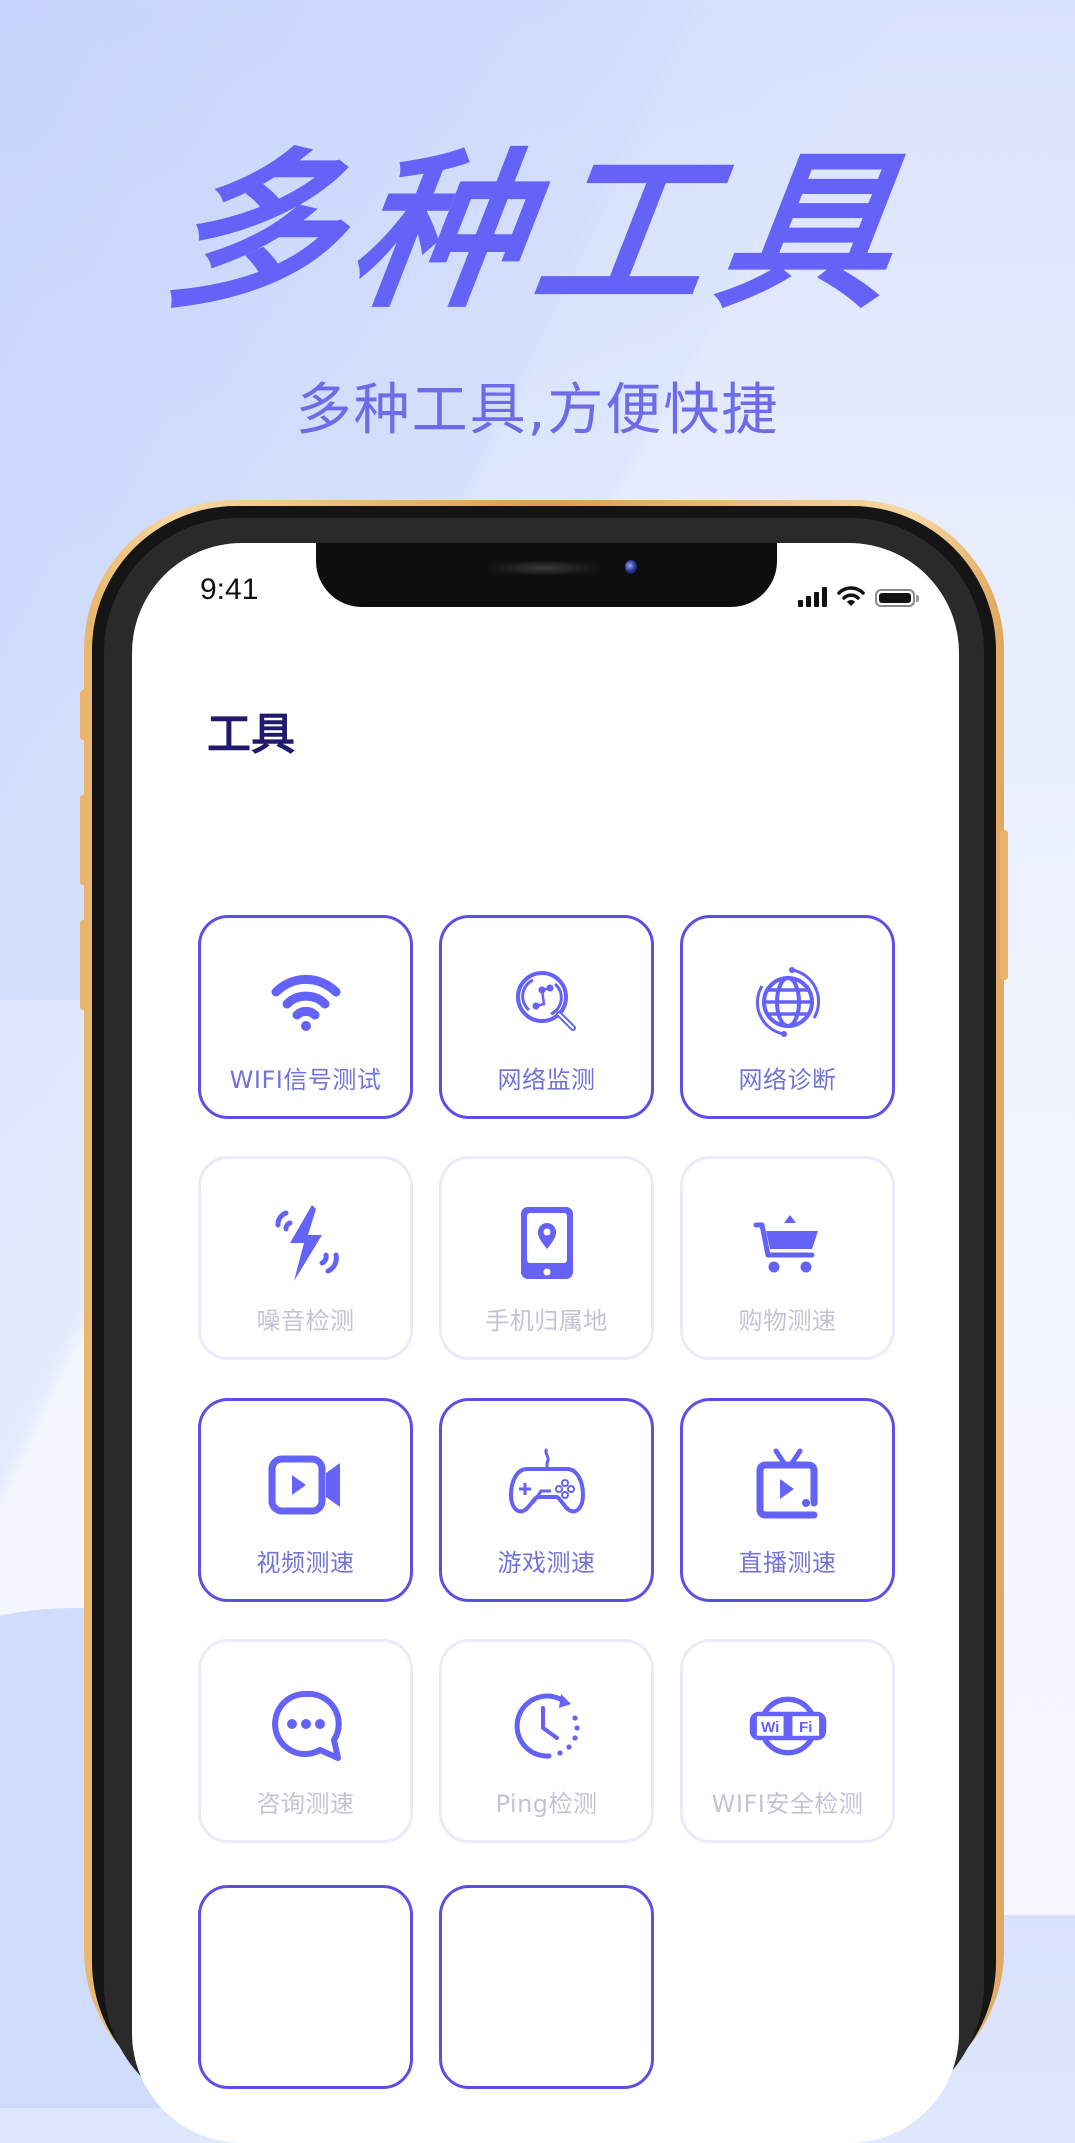  Describe the element at coordinates (305, 1563) in the screenshot. I see `tool-label: 视频测速` at that location.